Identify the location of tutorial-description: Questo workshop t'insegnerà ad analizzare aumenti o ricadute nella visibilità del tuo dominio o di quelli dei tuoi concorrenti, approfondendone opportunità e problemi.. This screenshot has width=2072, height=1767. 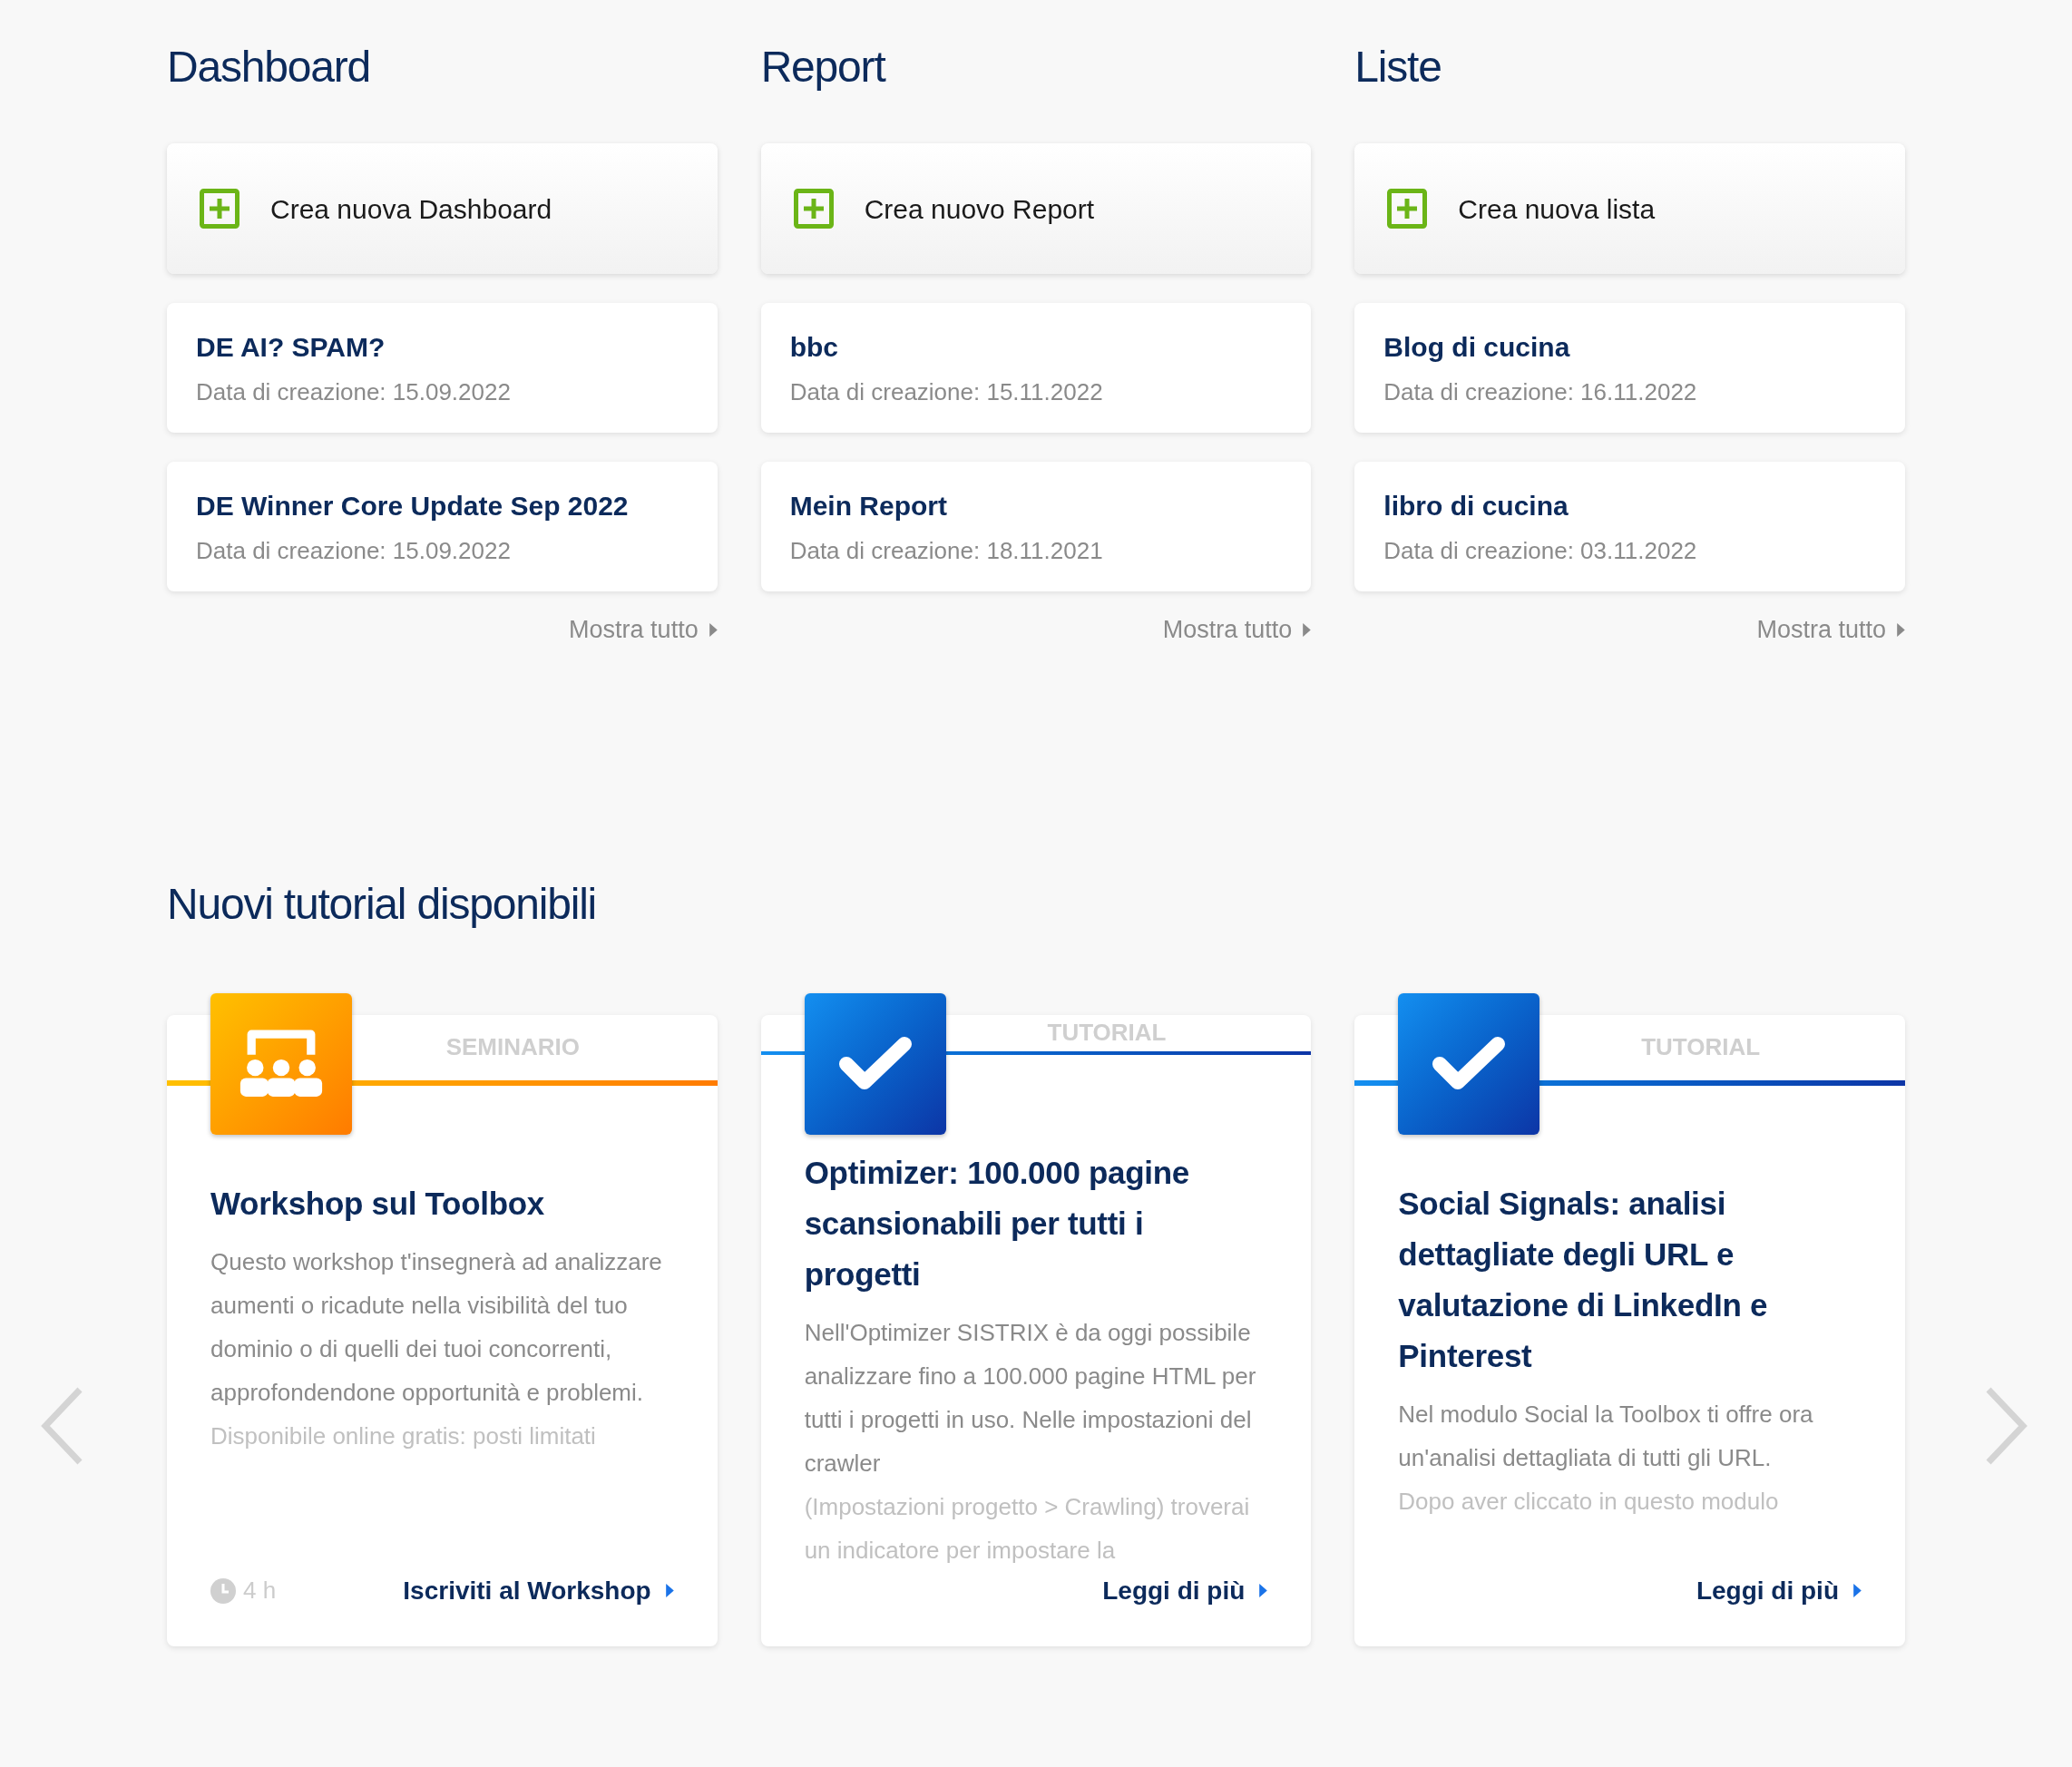
(436, 1327).